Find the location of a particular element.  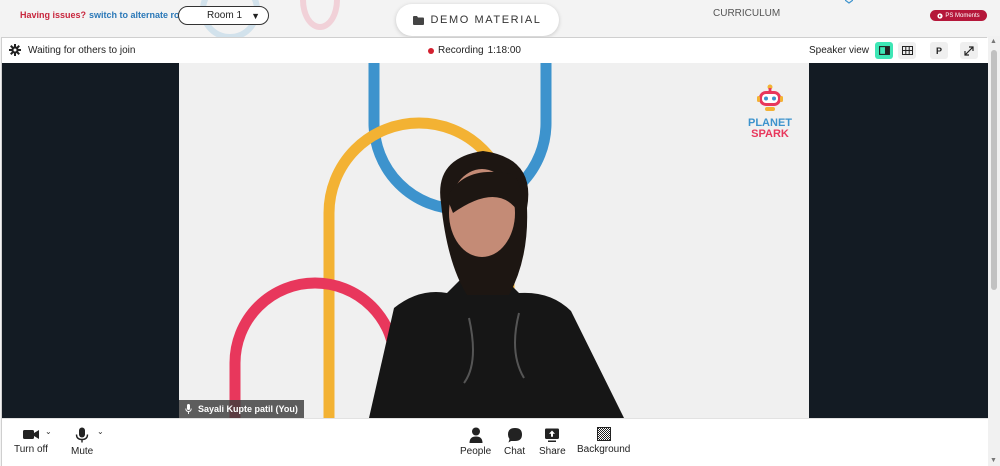

turn-off-label: Turn off is located at coordinates (31, 449).